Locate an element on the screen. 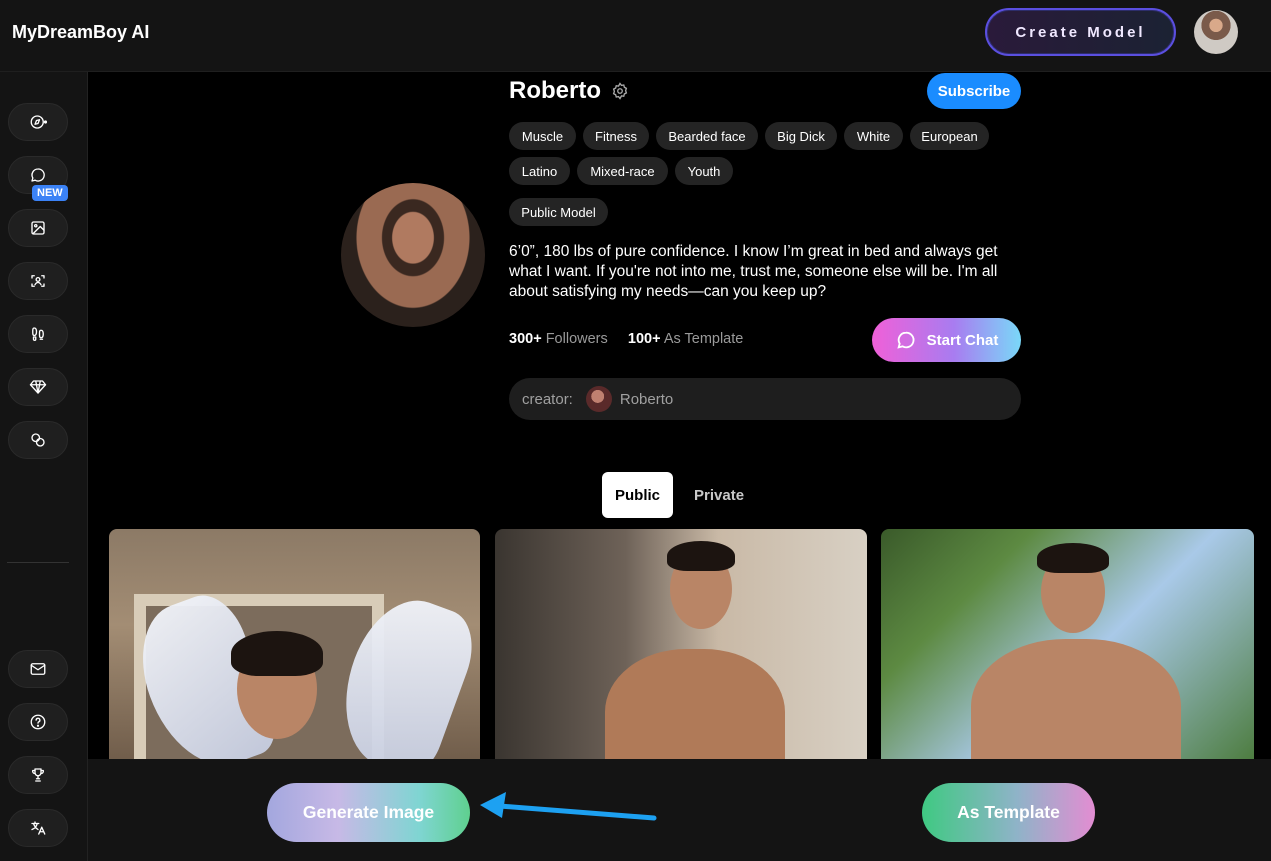  coins-icon is located at coordinates (38, 440).